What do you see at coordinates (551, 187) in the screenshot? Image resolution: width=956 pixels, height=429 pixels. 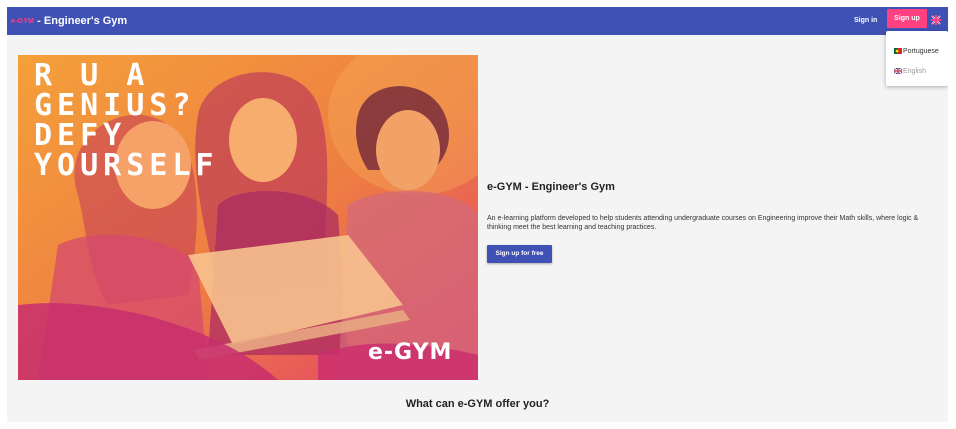 I see `hero-title: e-GYM - Engineer's Gym` at bounding box center [551, 187].